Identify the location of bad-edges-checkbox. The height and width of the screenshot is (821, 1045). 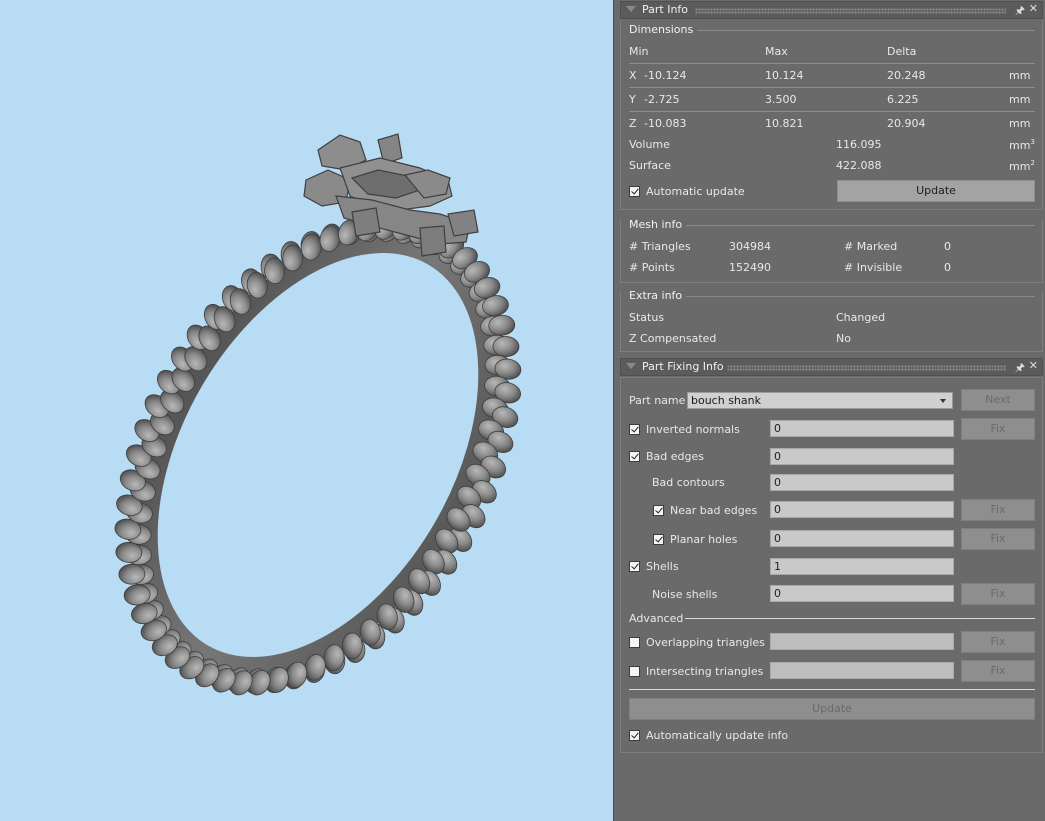
(634, 456).